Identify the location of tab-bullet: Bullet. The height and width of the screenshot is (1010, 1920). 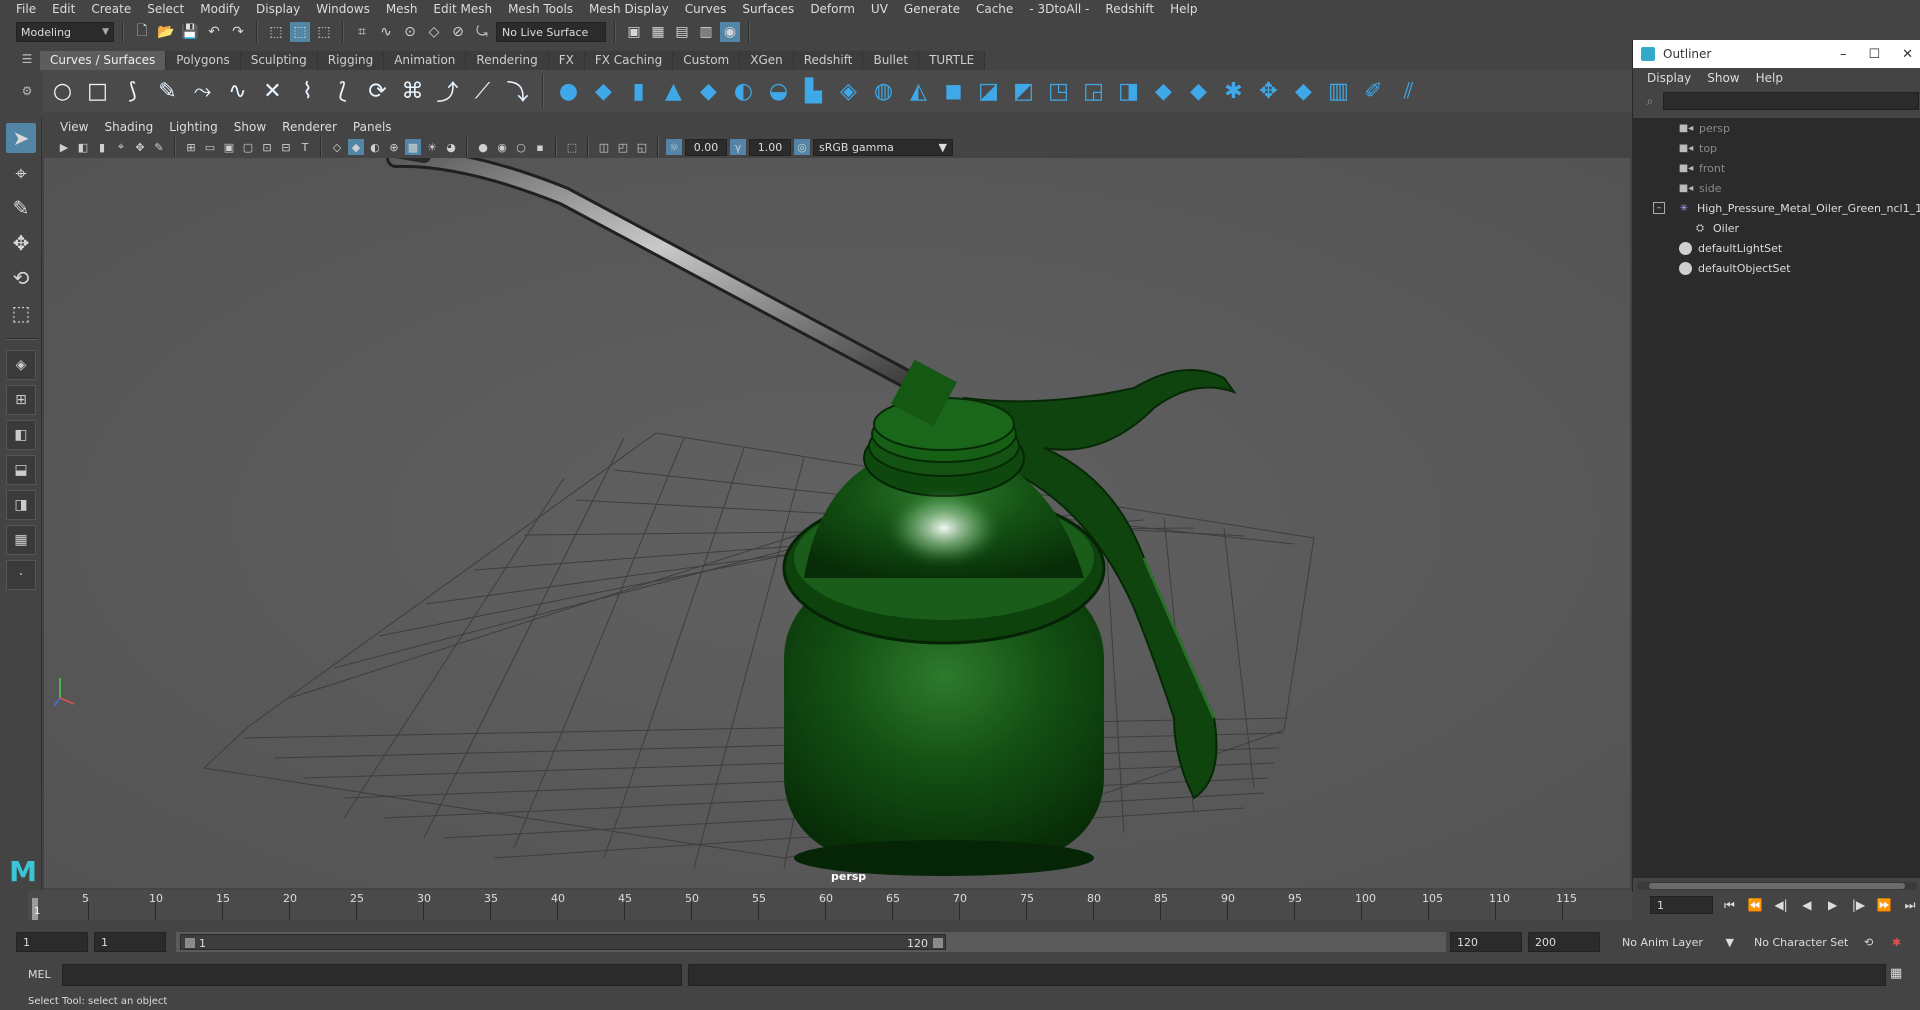
(891, 60).